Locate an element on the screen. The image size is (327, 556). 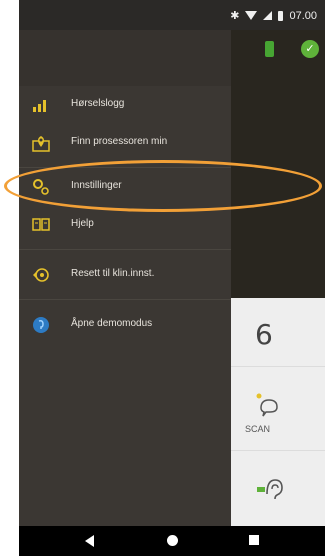
menu-label: Innstillinger is located at coordinates (96, 185).